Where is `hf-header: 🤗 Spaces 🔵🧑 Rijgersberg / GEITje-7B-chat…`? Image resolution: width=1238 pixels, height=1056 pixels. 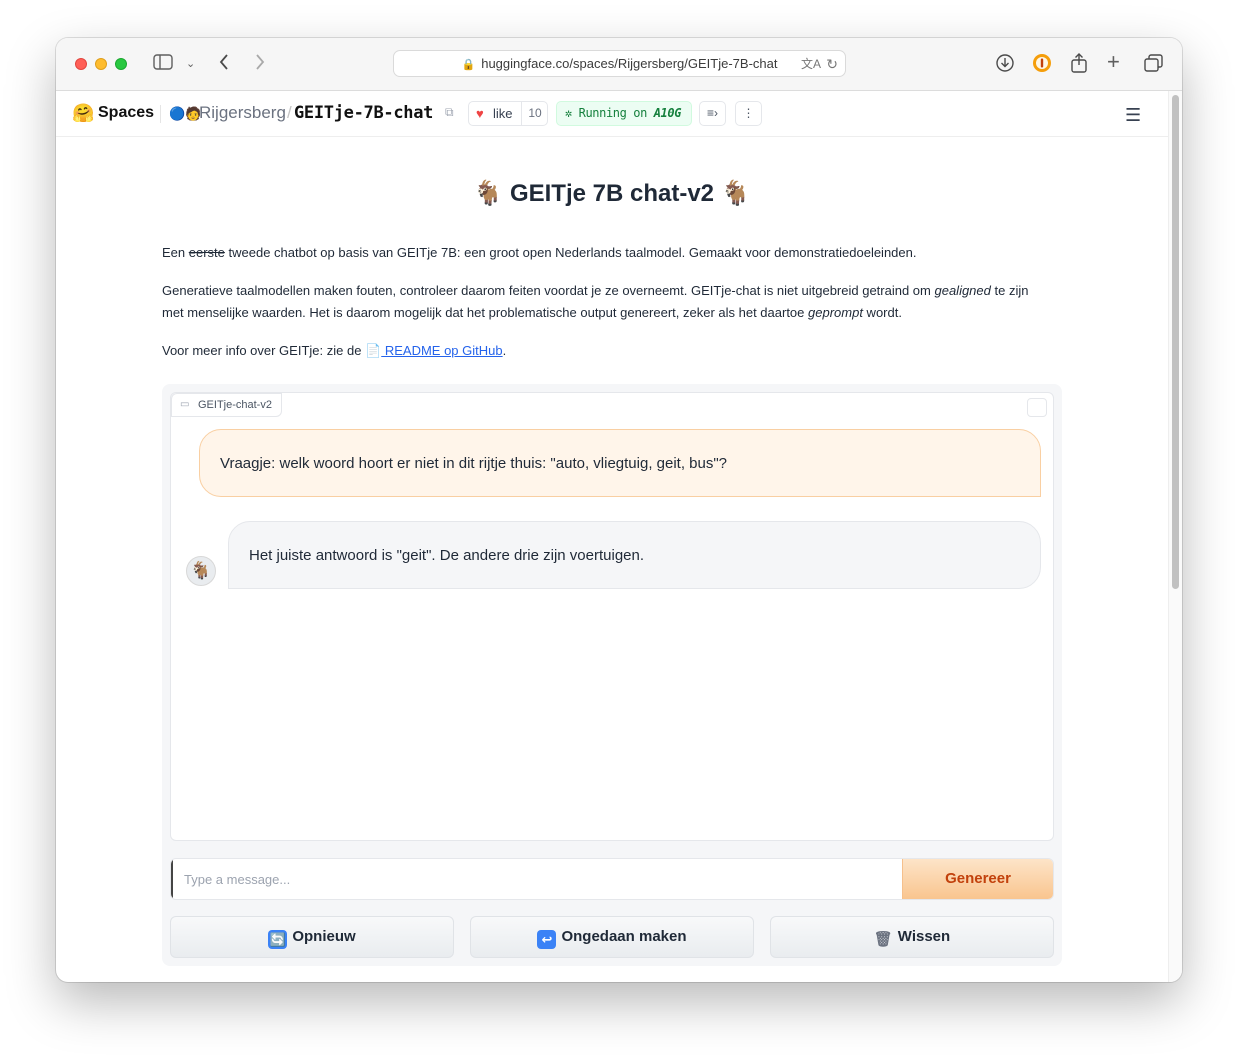 hf-header: 🤗 Spaces 🔵🧑 Rijgersberg / GEITje-7B-chat… is located at coordinates (612, 114).